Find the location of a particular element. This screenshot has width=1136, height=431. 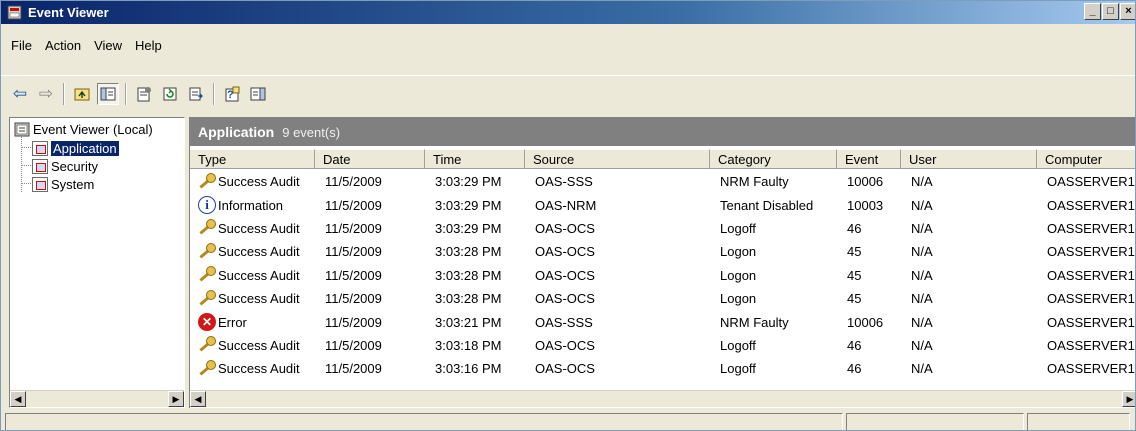

list-title-bar: Application 9 event(s) is located at coordinates (662, 132).